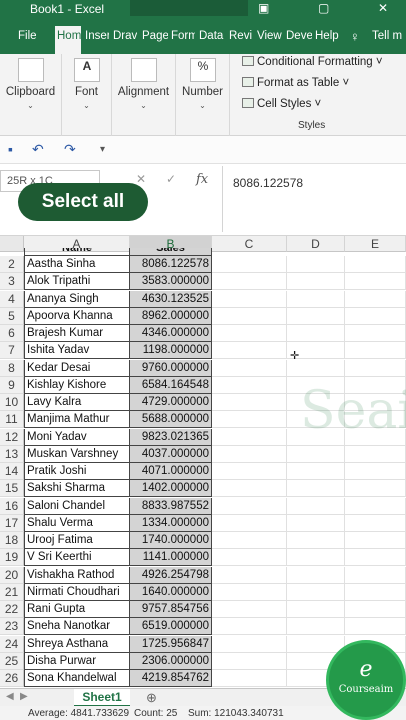 The height and width of the screenshot is (720, 406). What do you see at coordinates (77, 420) in the screenshot?
I see `name-cell: Manjima Mathur` at bounding box center [77, 420].